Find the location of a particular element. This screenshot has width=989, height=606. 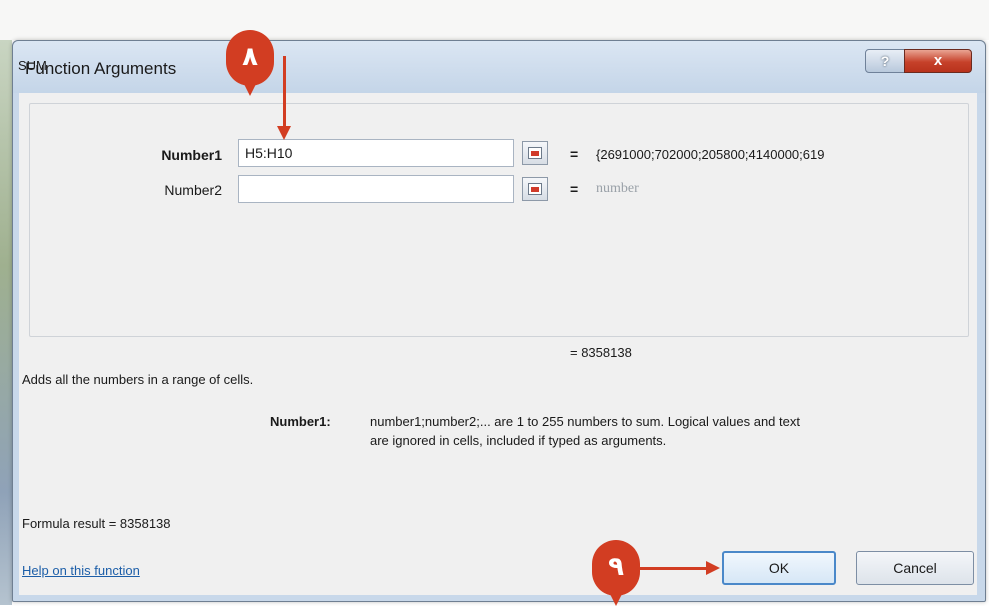

step-9-marker: ٩ is located at coordinates (616, 573).